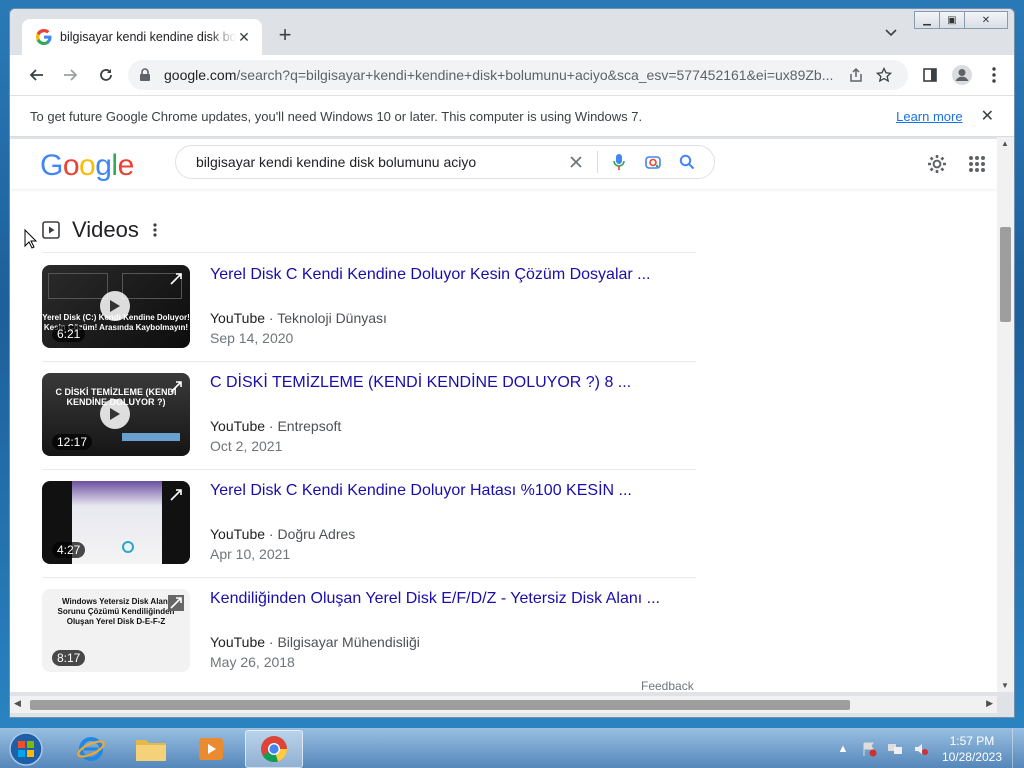 Image resolution: width=1024 pixels, height=768 pixels. I want to click on bookmark-star-icon, so click(884, 75).